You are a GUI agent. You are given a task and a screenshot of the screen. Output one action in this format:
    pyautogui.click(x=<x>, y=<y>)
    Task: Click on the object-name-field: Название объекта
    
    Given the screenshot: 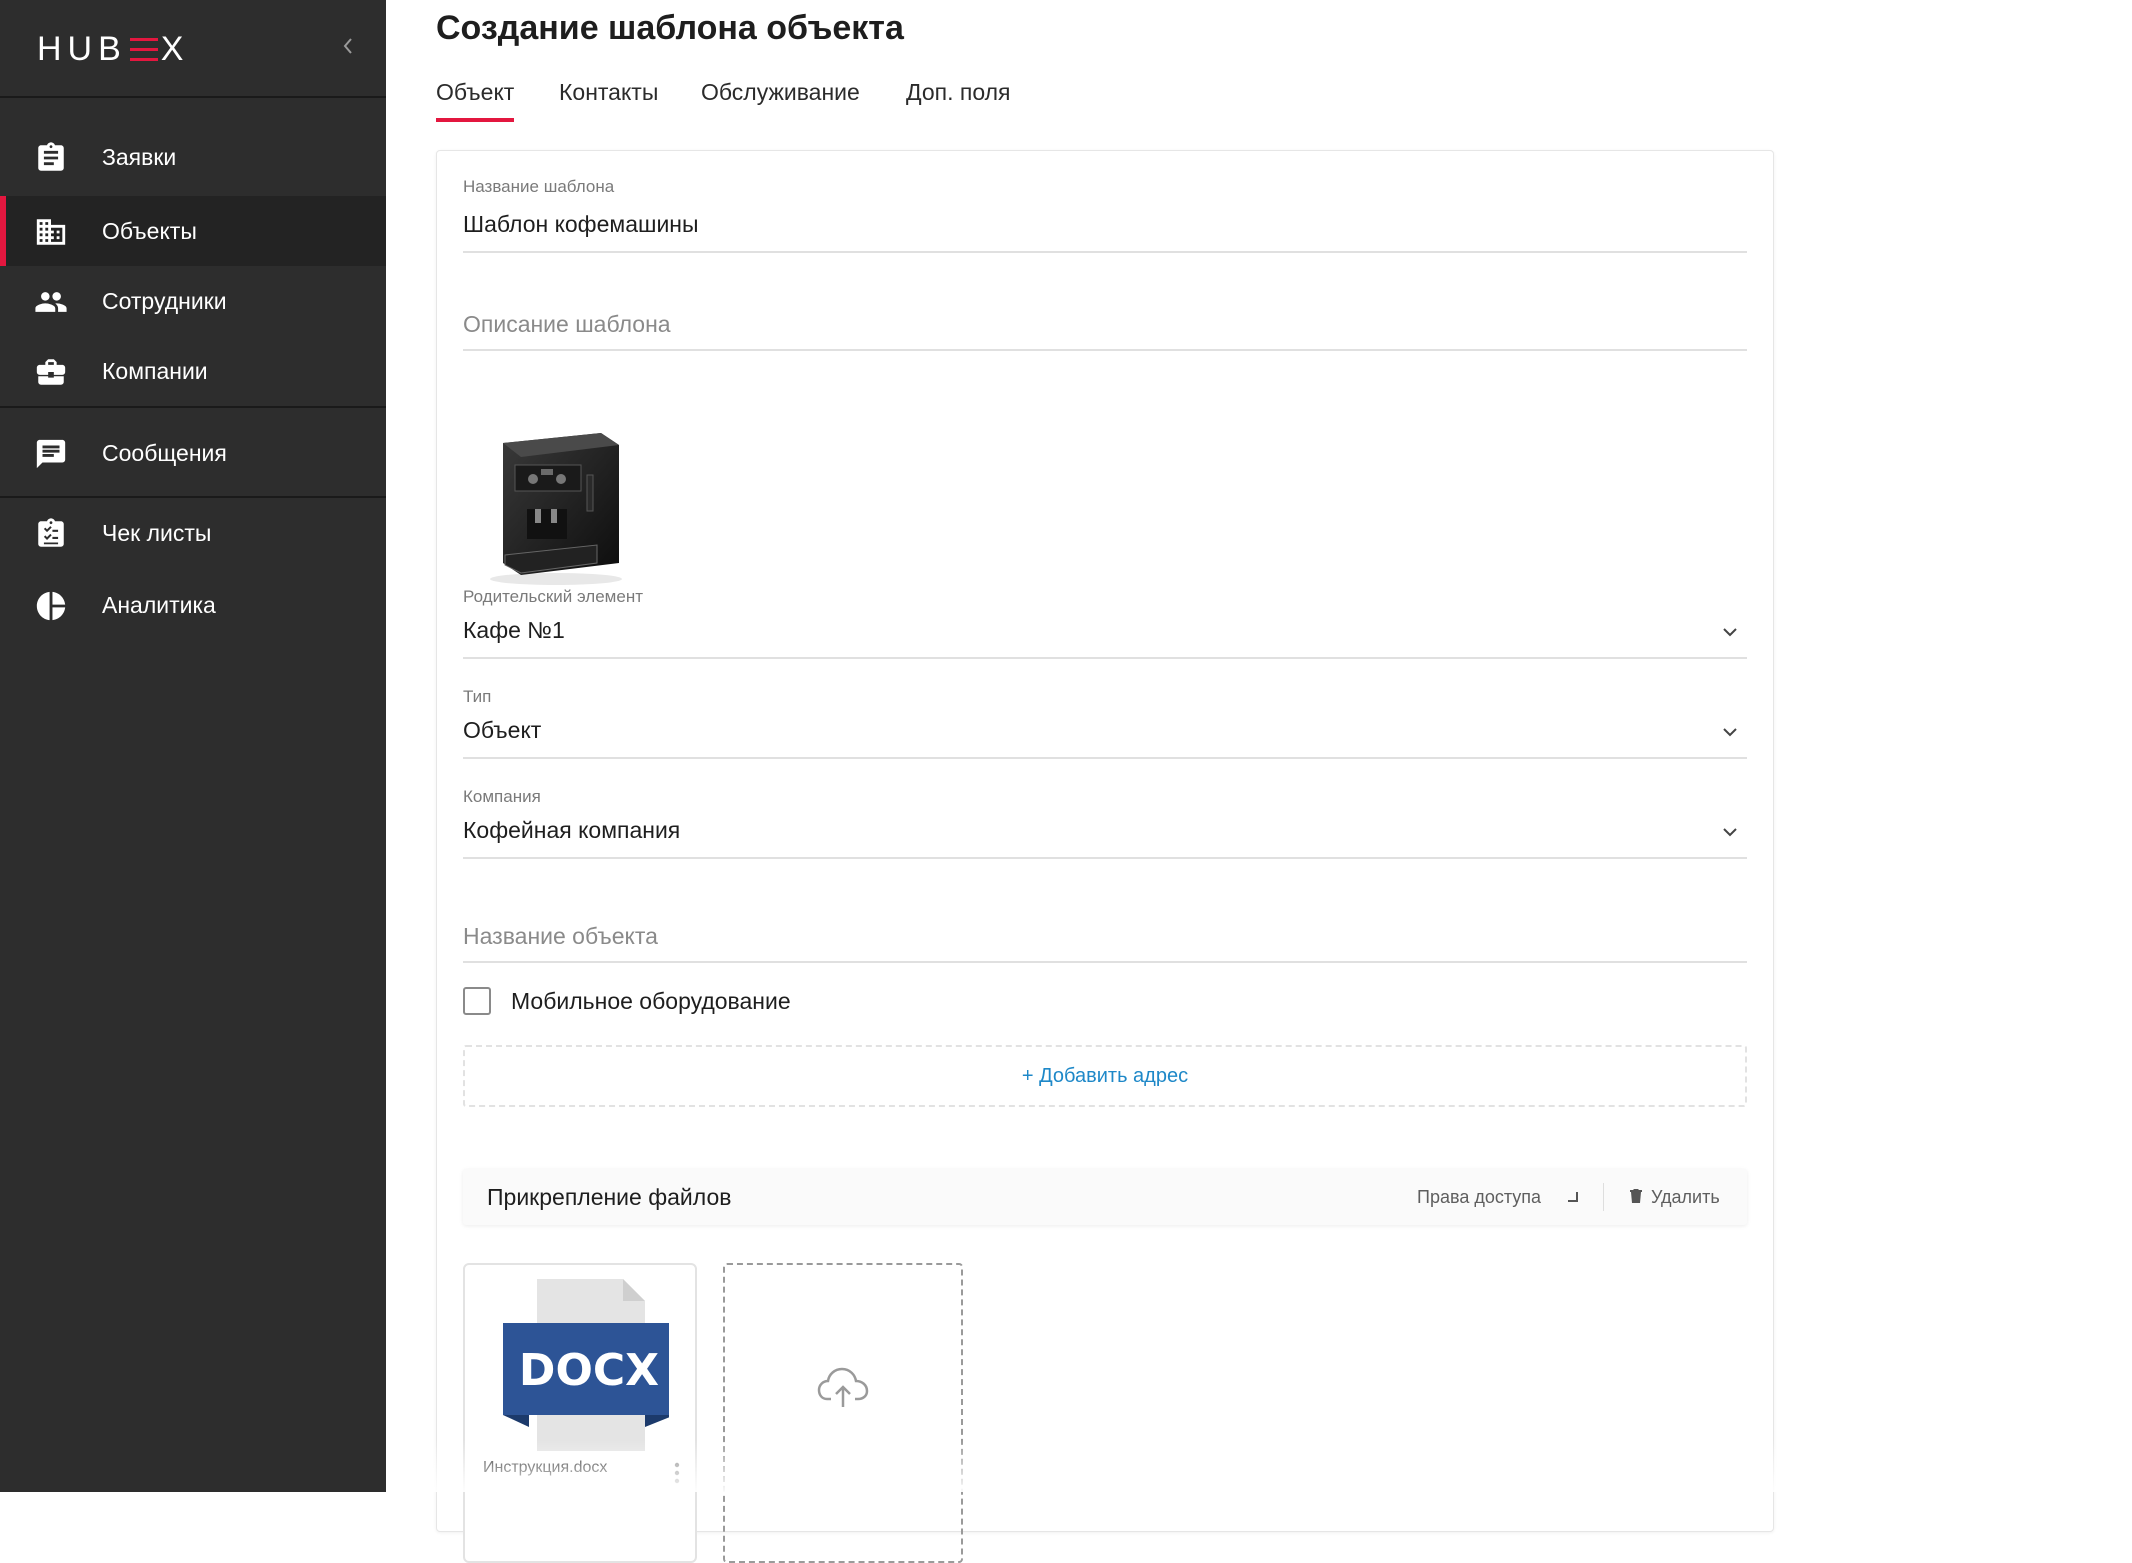 What is the action you would take?
    pyautogui.click(x=1105, y=945)
    